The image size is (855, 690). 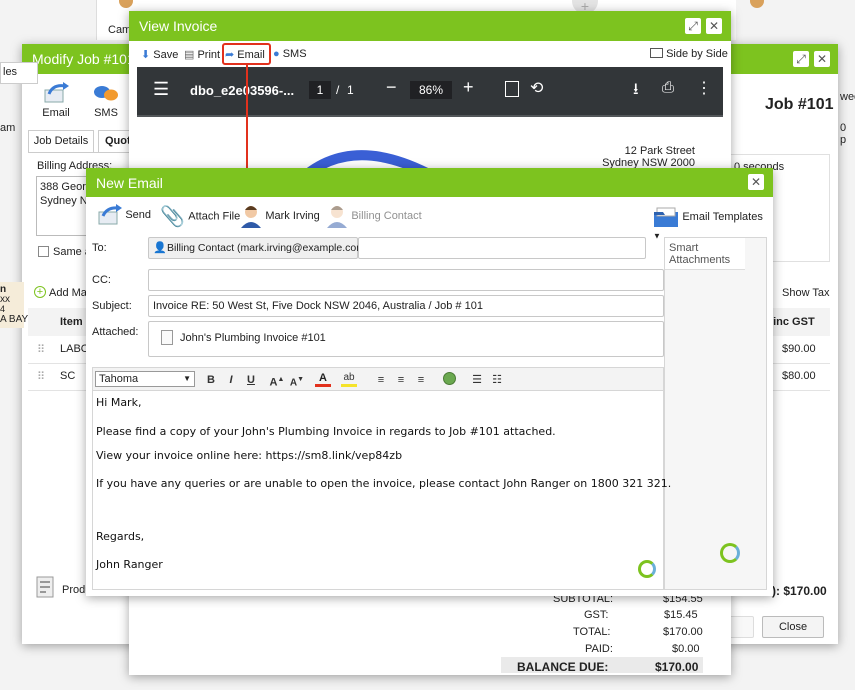 I want to click on tab-partial-label: les, so click(x=10, y=72).